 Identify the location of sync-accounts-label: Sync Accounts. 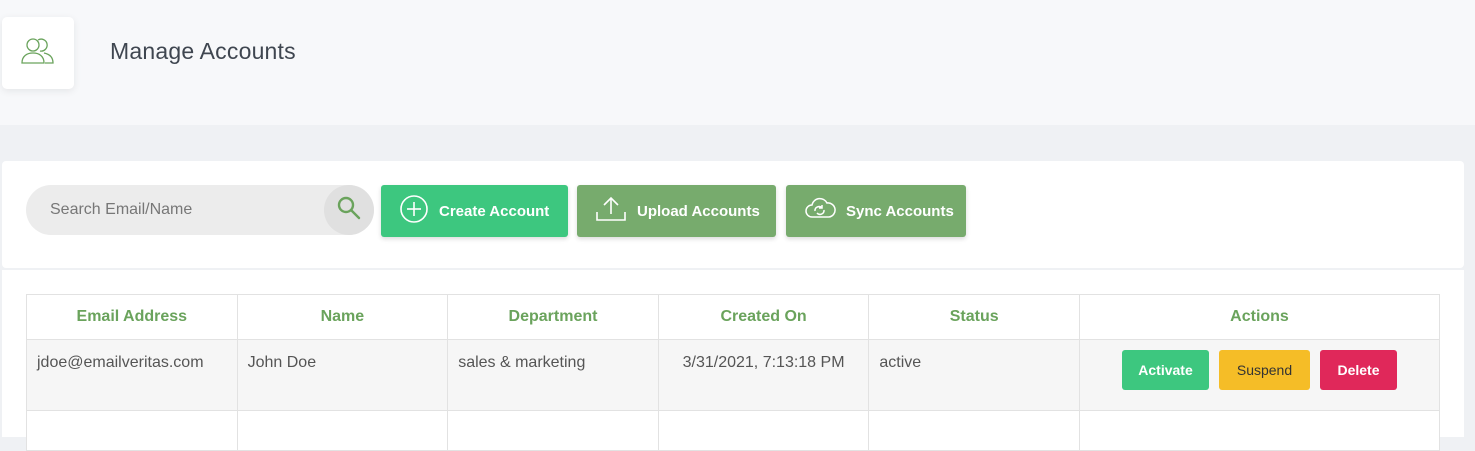
(900, 211).